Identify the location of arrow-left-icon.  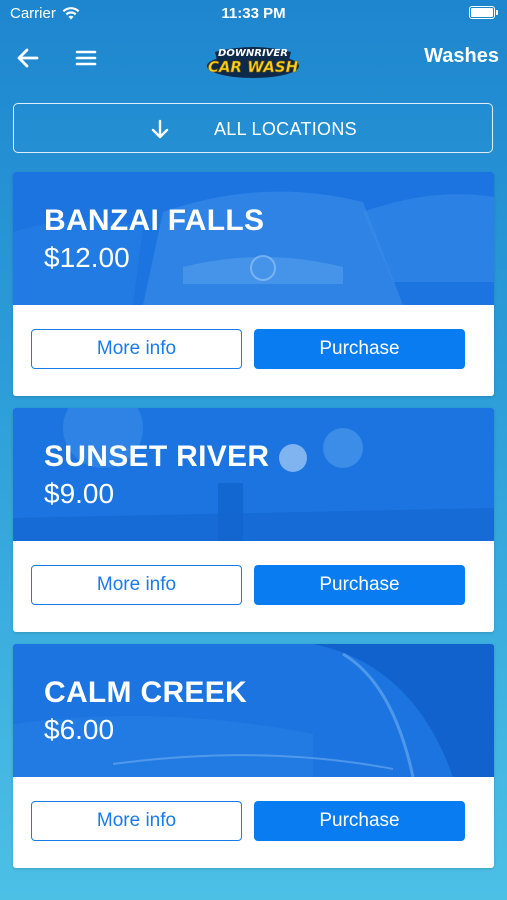
(28, 58).